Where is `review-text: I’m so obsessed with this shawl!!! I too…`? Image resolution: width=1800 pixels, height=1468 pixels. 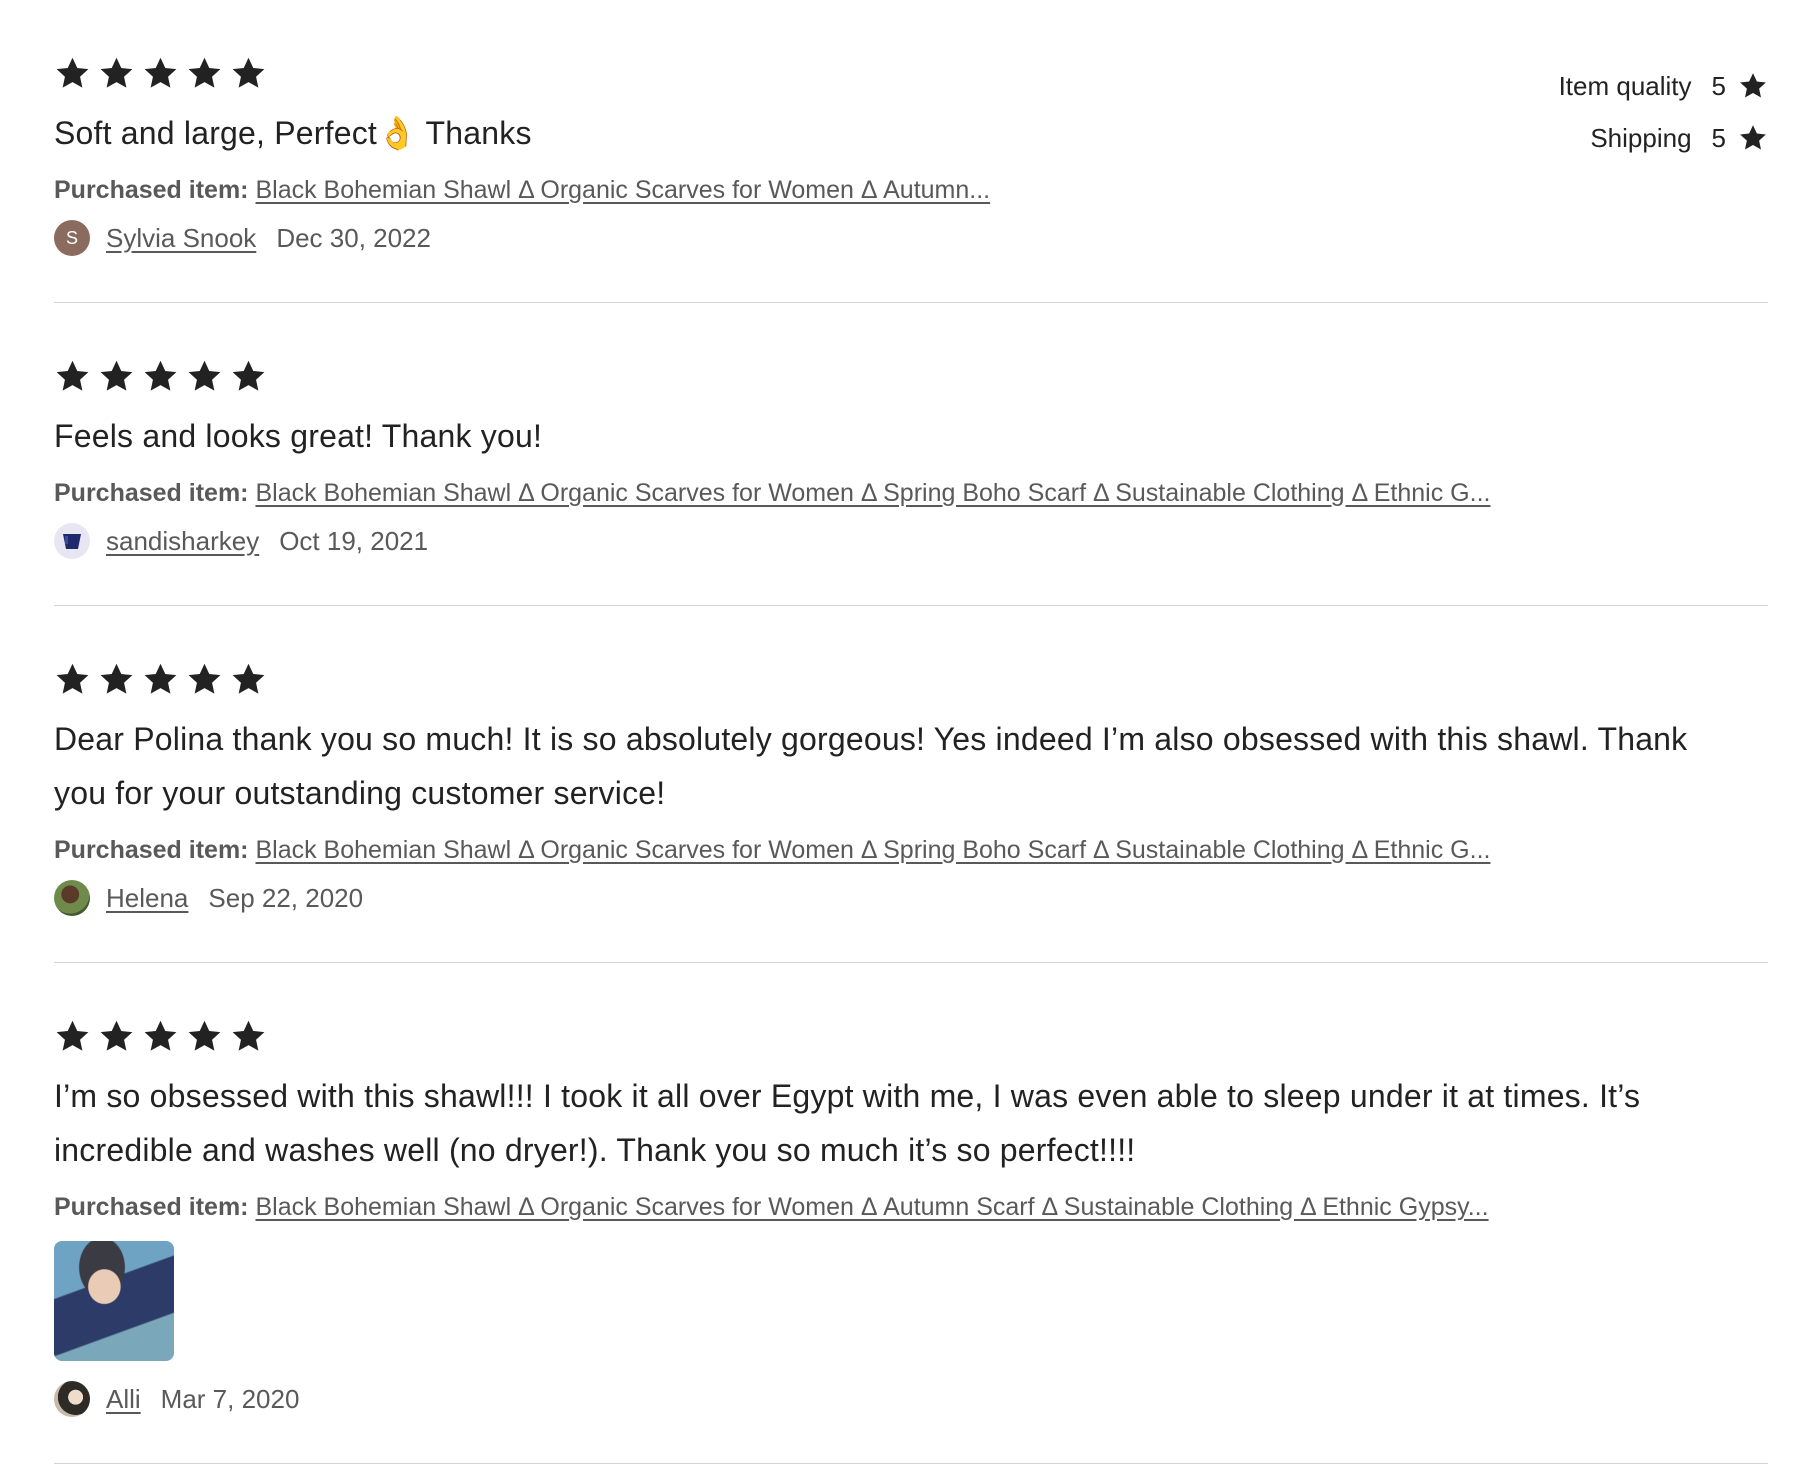 review-text: I’m so obsessed with this shawl!!! I too… is located at coordinates (847, 1123).